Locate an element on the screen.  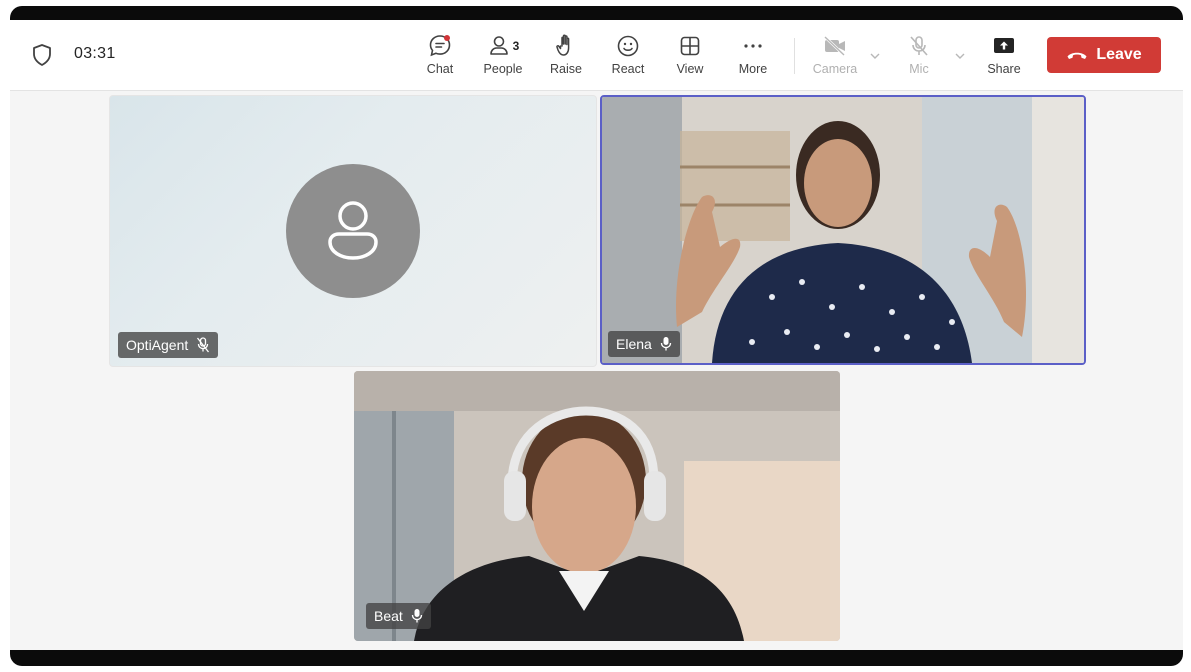
window-top-edge is located at coordinates (596, 13).